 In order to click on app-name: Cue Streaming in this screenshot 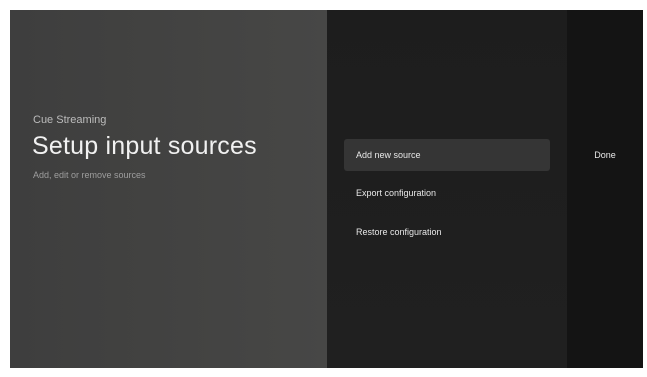, I will do `click(70, 120)`.